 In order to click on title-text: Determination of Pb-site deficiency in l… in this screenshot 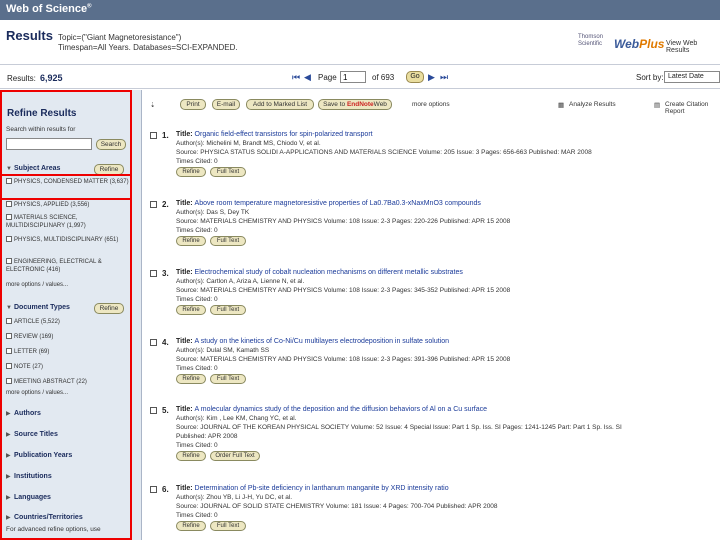, I will do `click(321, 488)`.